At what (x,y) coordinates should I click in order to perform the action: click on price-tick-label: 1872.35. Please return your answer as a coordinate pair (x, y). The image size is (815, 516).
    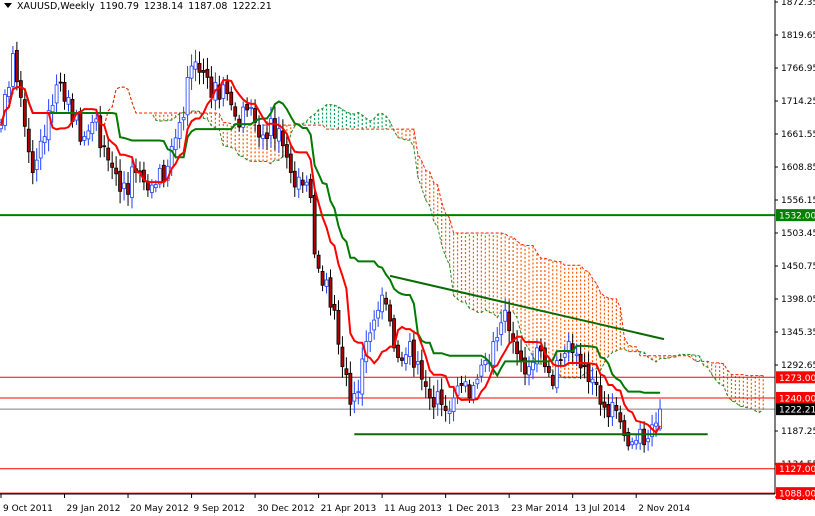
    Looking at the image, I should click on (798, 4).